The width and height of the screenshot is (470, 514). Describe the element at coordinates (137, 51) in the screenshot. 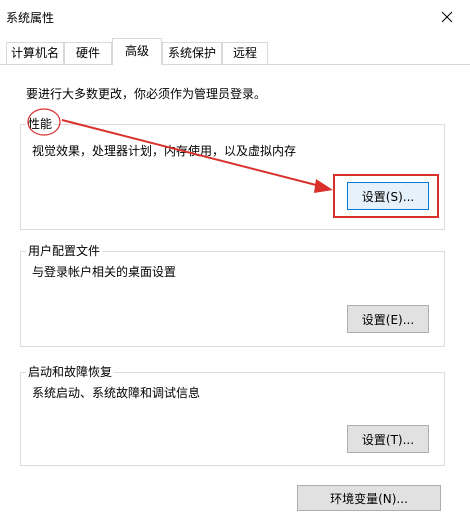

I see `tab-advanced: 高级` at that location.